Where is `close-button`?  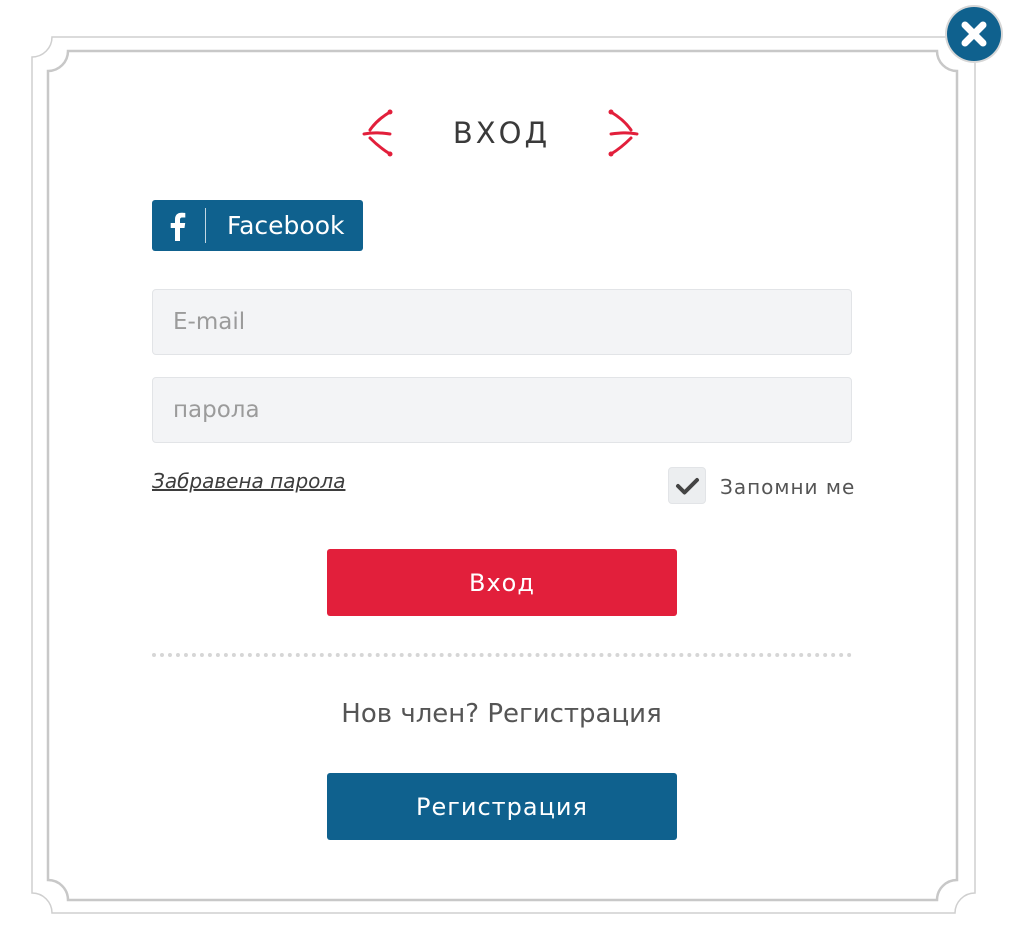 close-button is located at coordinates (974, 34).